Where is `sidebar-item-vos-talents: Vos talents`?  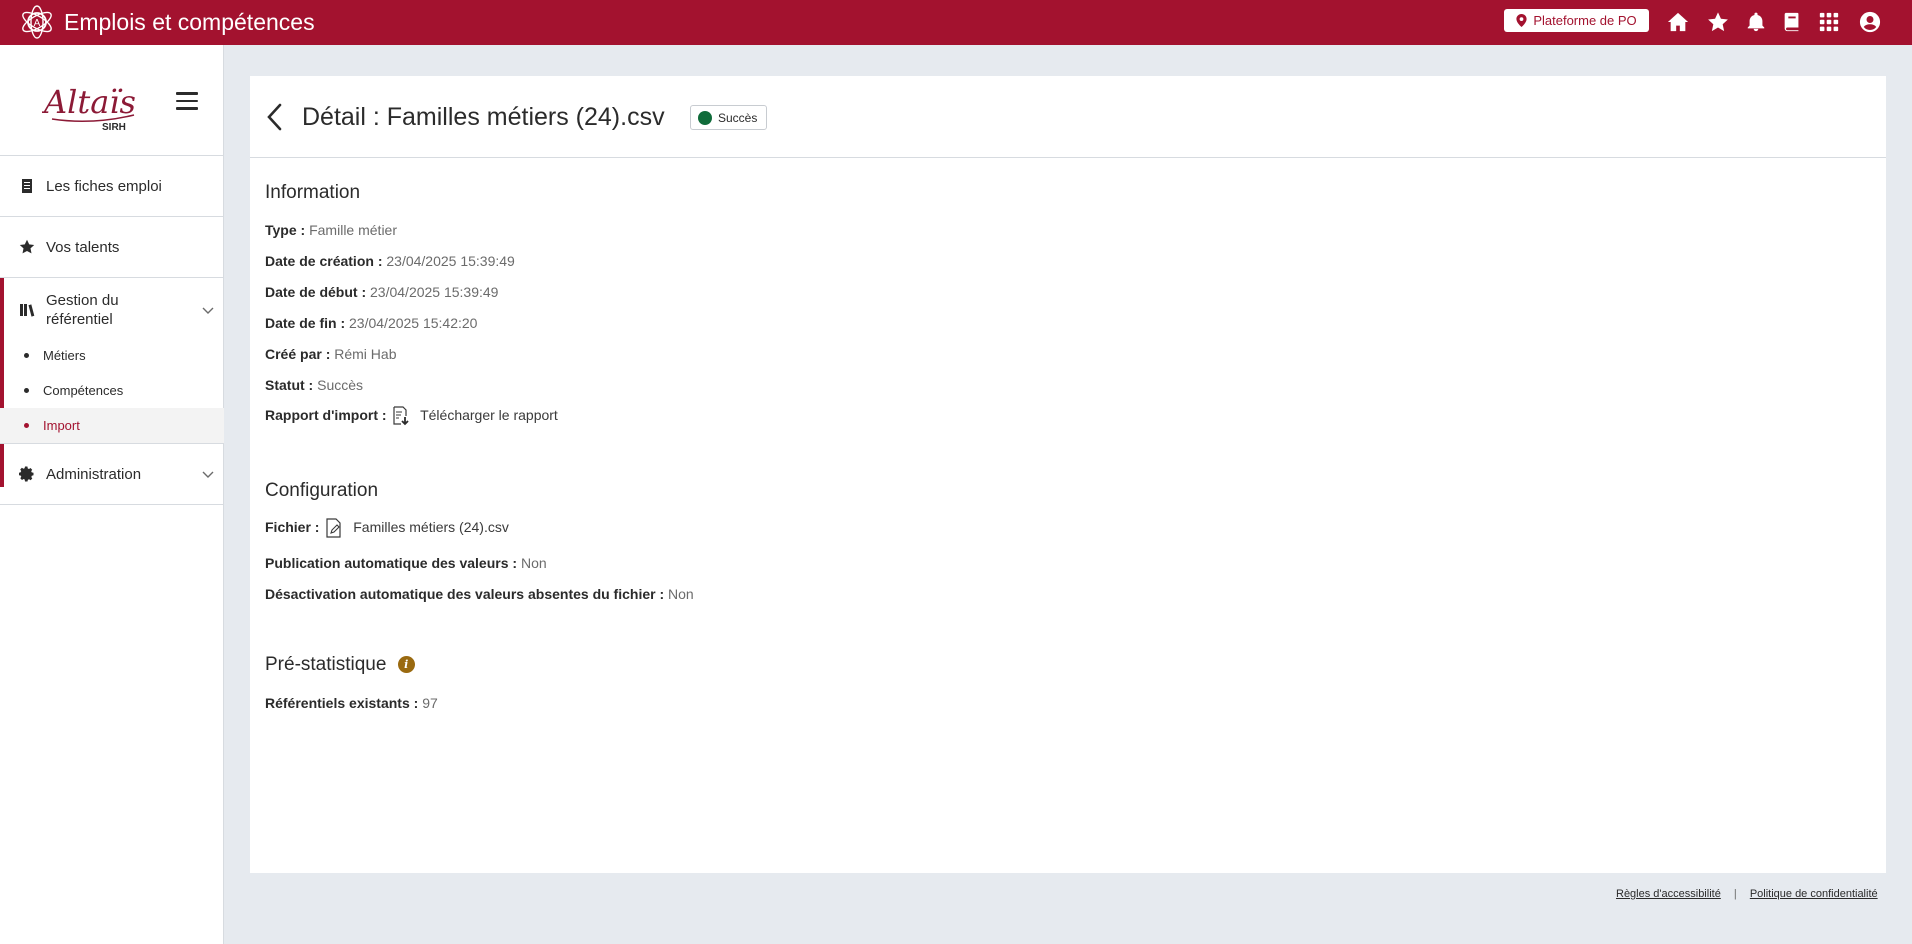 sidebar-item-vos-talents: Vos talents is located at coordinates (112, 247).